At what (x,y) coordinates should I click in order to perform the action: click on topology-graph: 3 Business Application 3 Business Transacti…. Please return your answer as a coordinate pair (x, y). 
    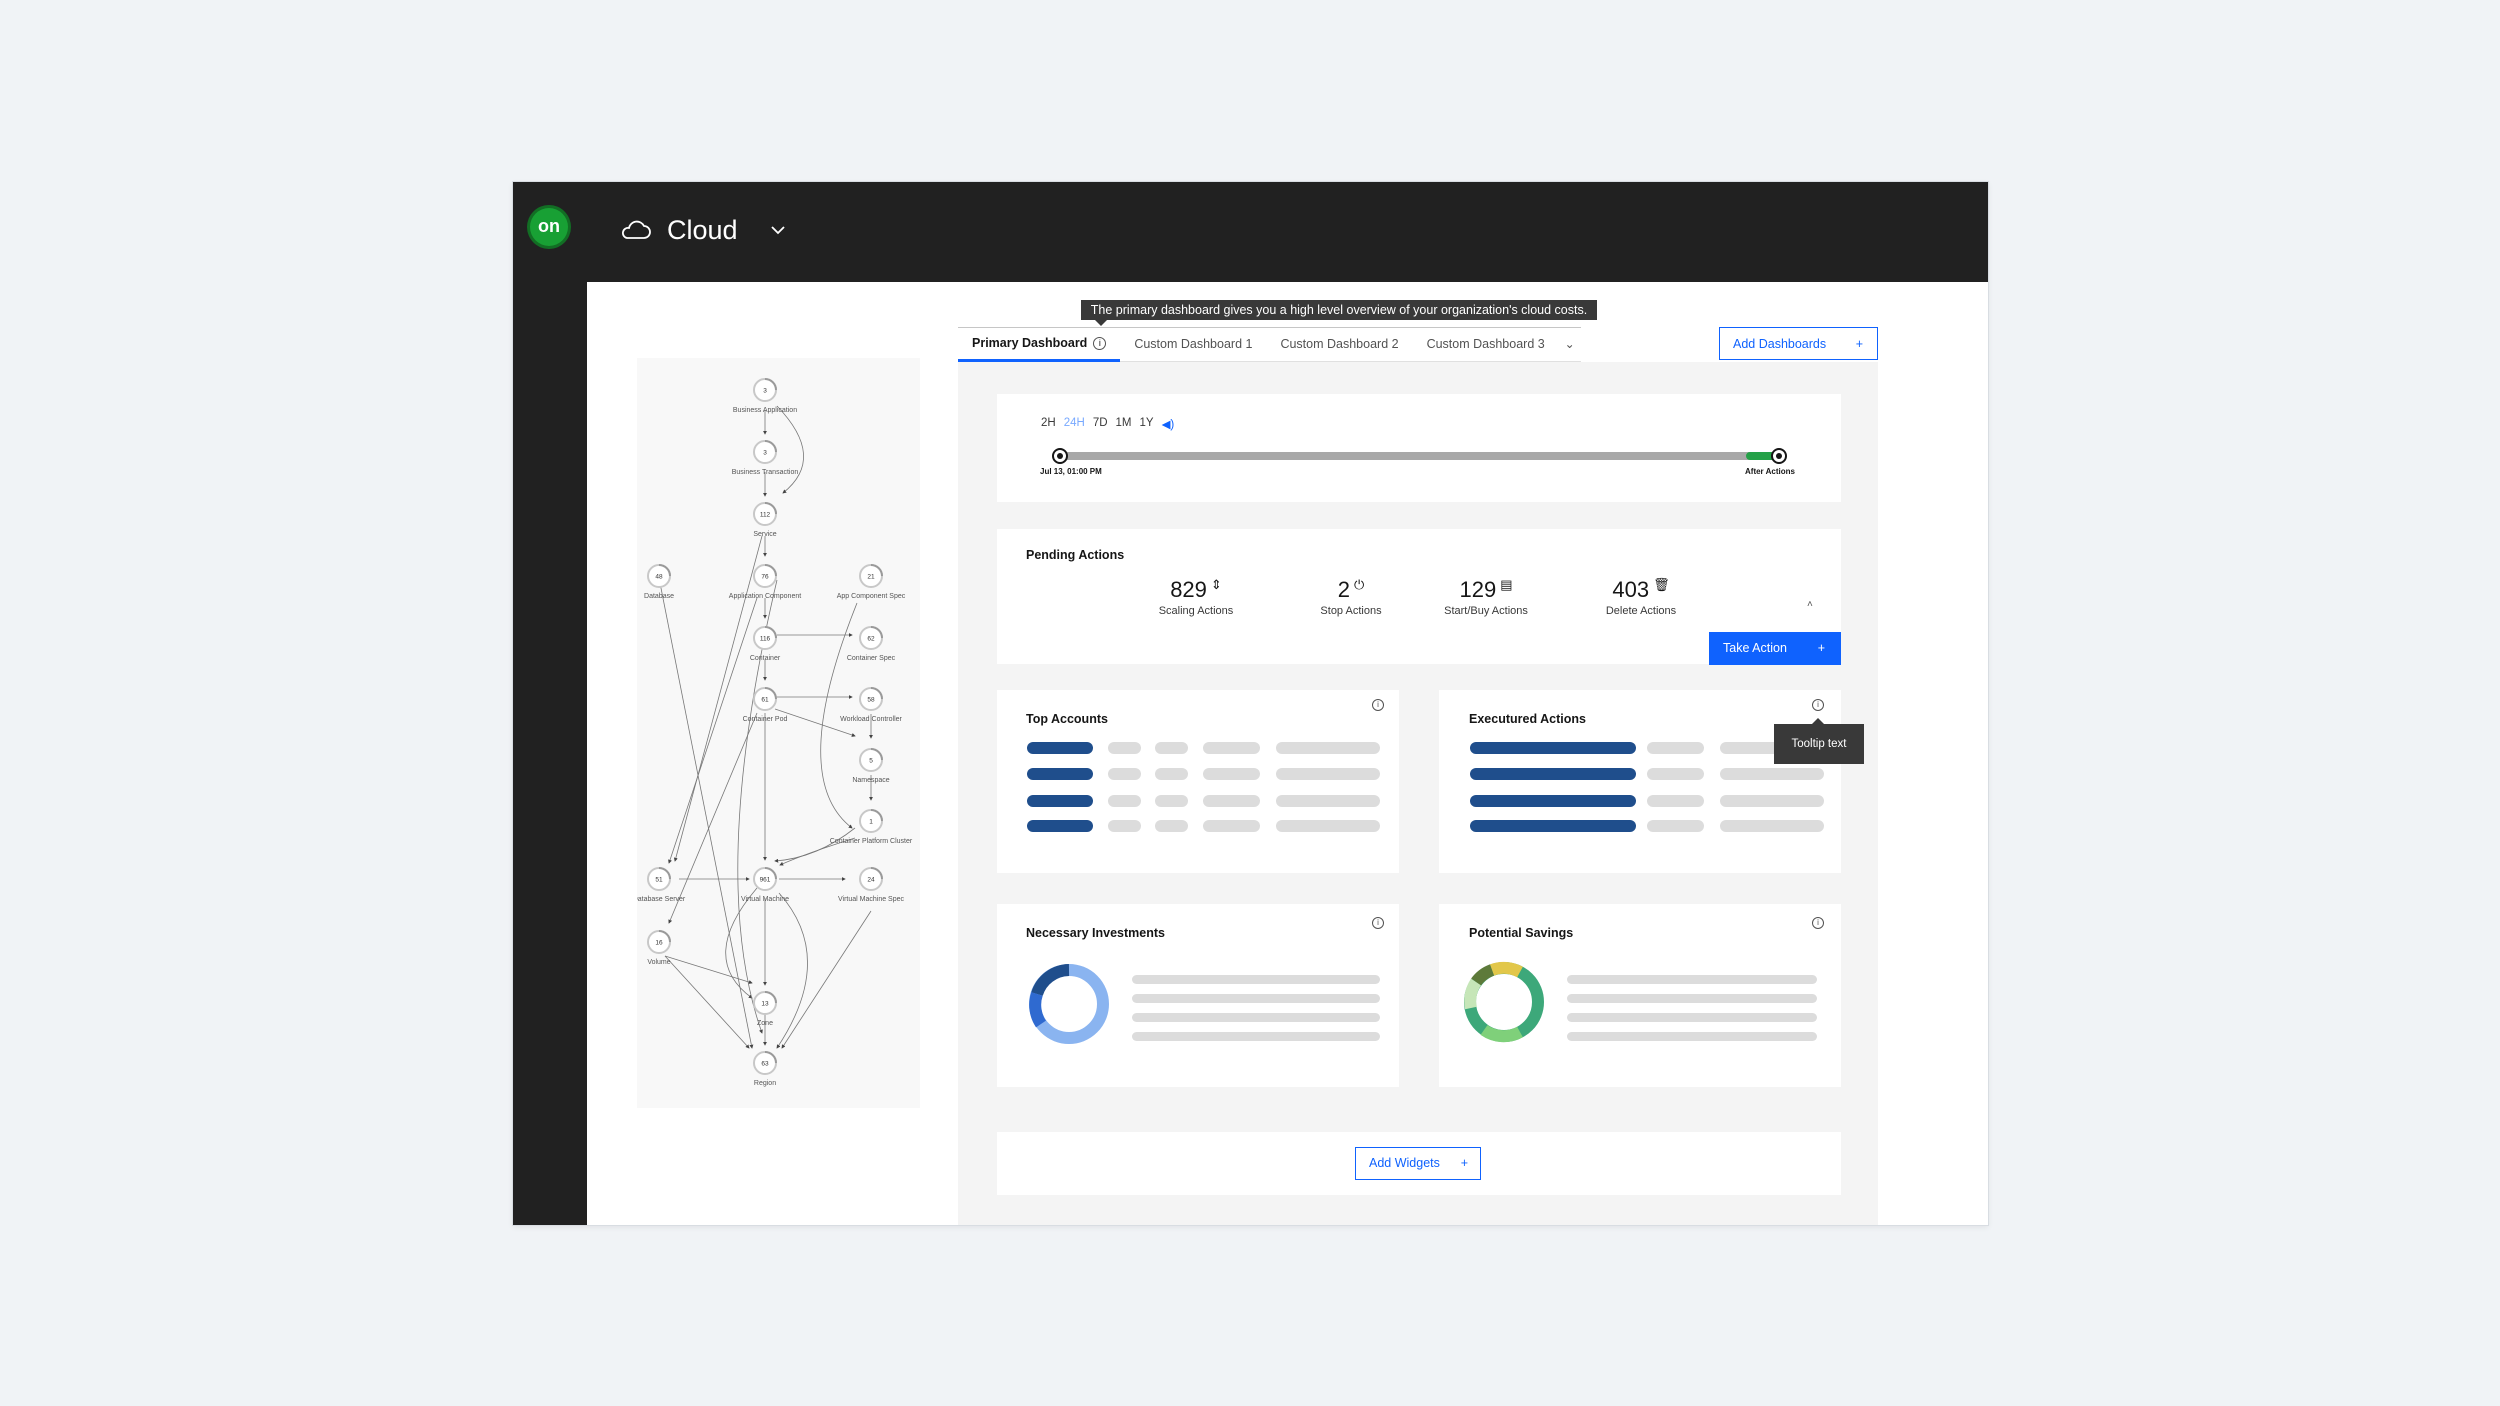
    Looking at the image, I should click on (776, 733).